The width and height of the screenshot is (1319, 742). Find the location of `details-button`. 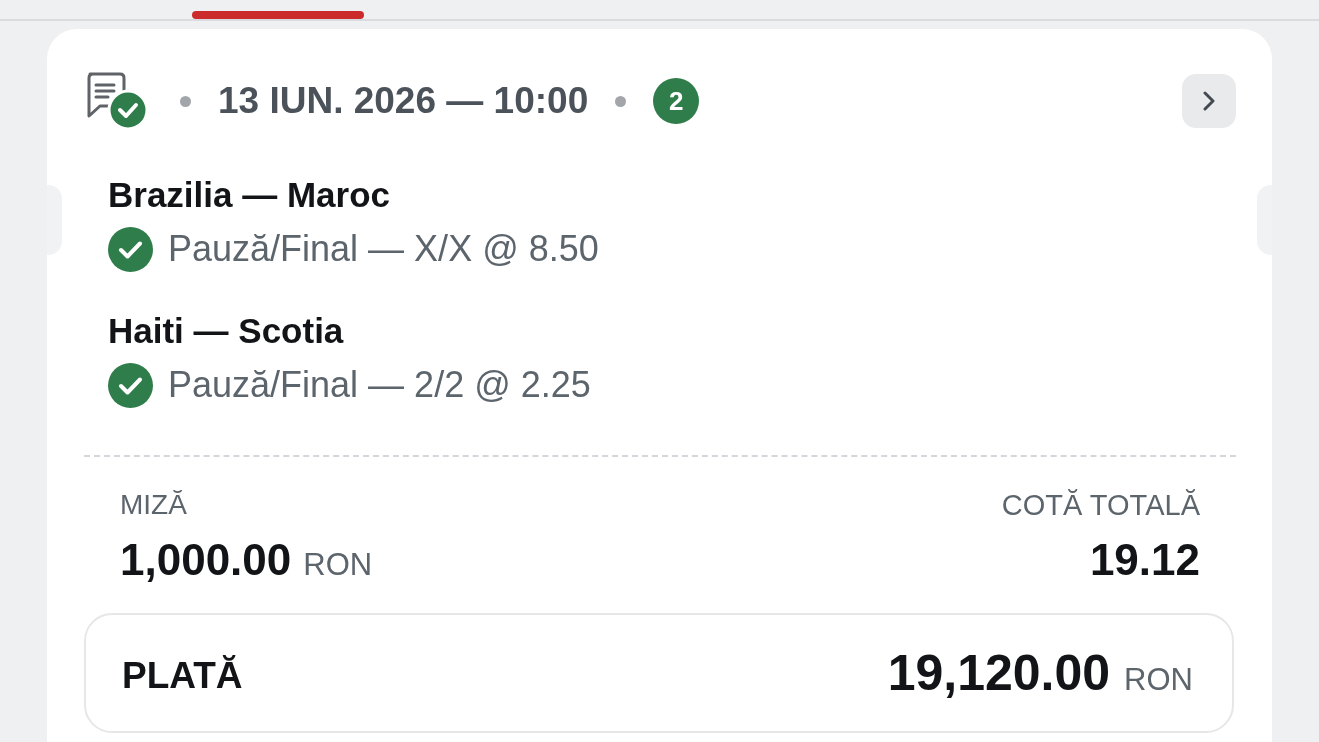

details-button is located at coordinates (1209, 101).